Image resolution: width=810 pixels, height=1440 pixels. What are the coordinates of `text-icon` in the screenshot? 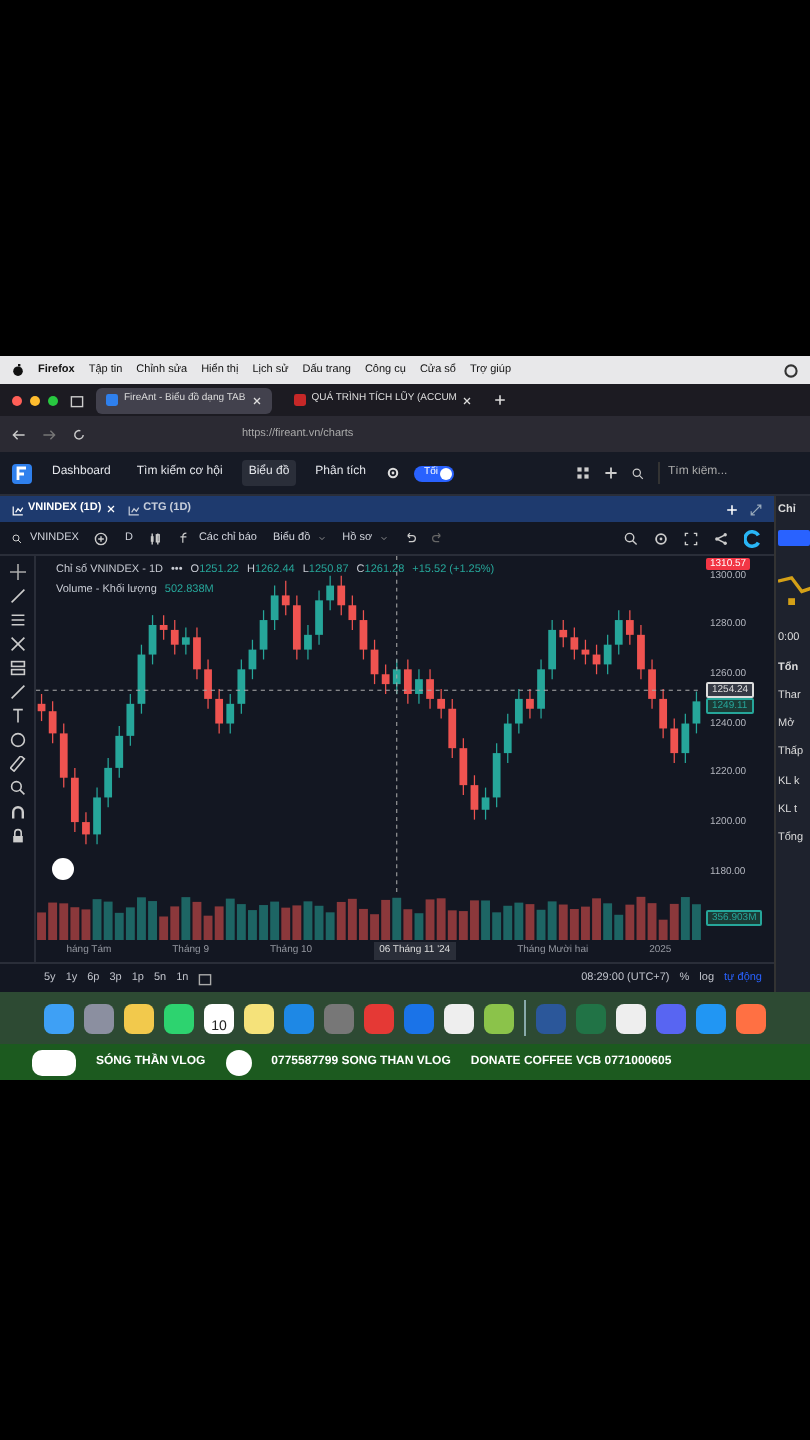 It's located at (17, 716).